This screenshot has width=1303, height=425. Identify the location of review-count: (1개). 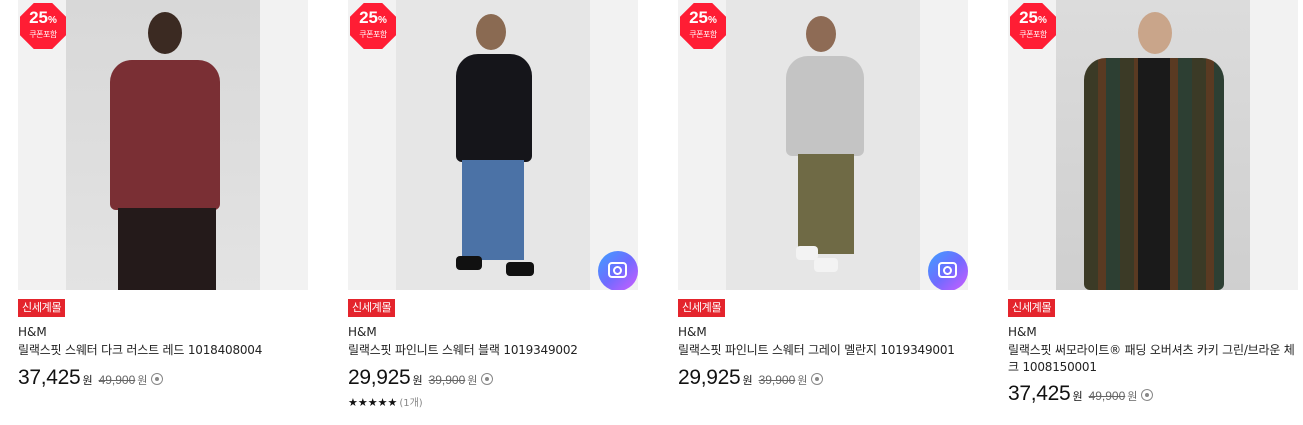
(411, 403).